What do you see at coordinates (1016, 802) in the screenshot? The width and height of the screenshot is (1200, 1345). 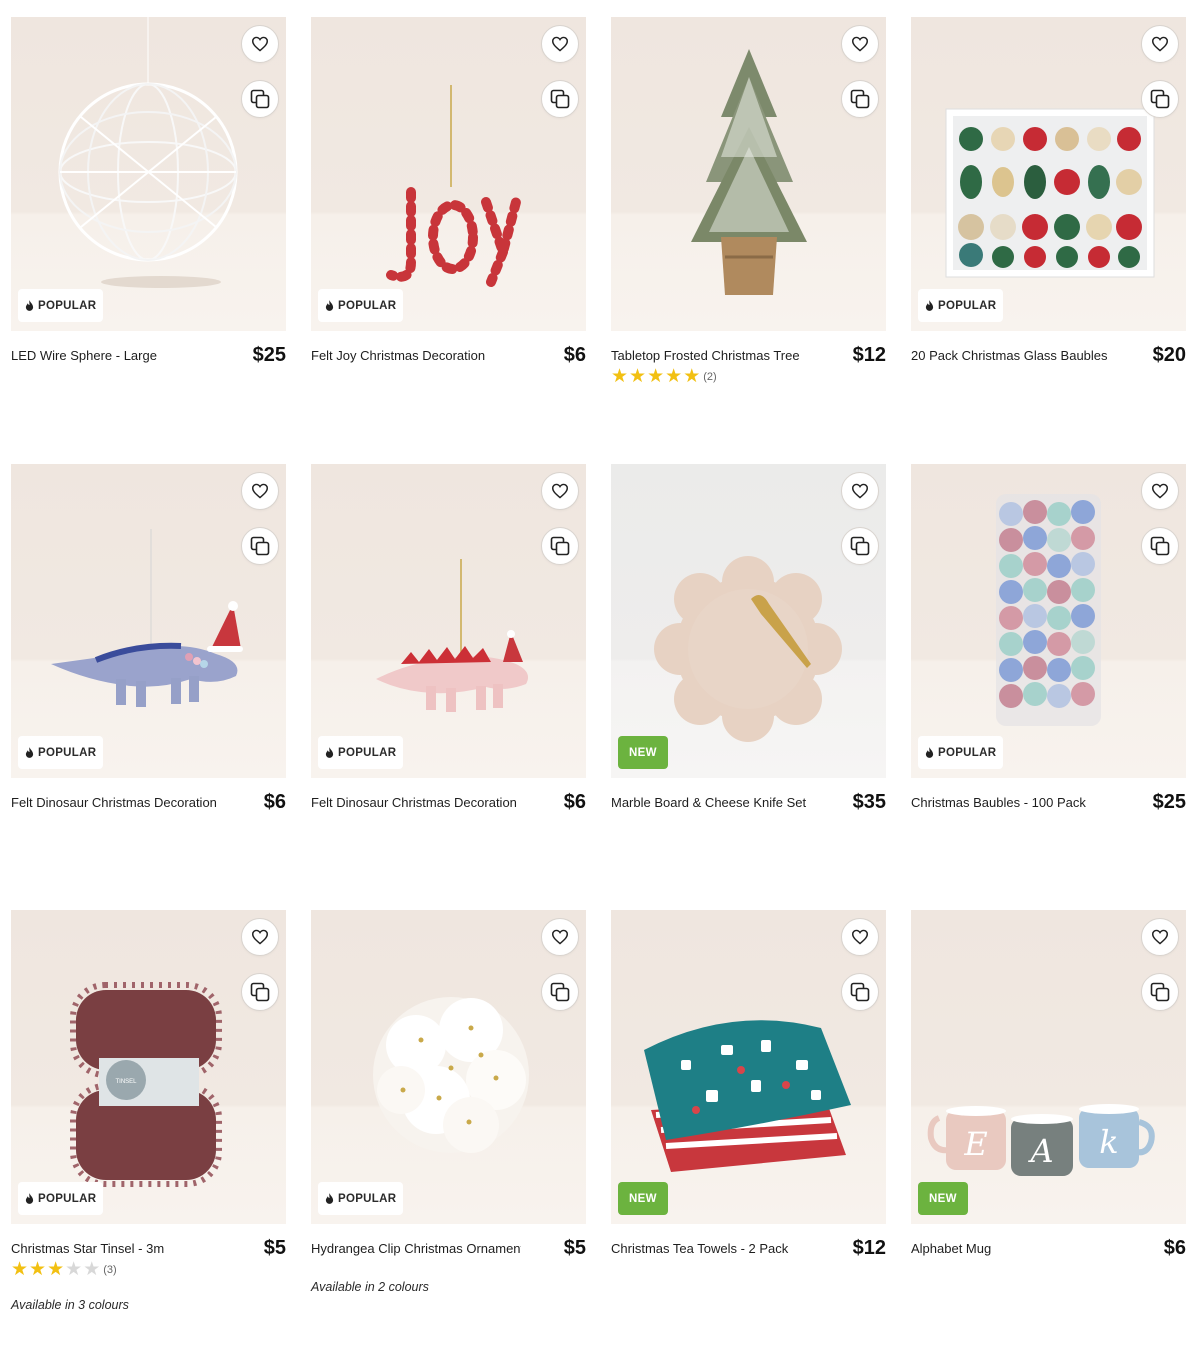 I see `product-title: Christmas Baubles - 100 Pack` at bounding box center [1016, 802].